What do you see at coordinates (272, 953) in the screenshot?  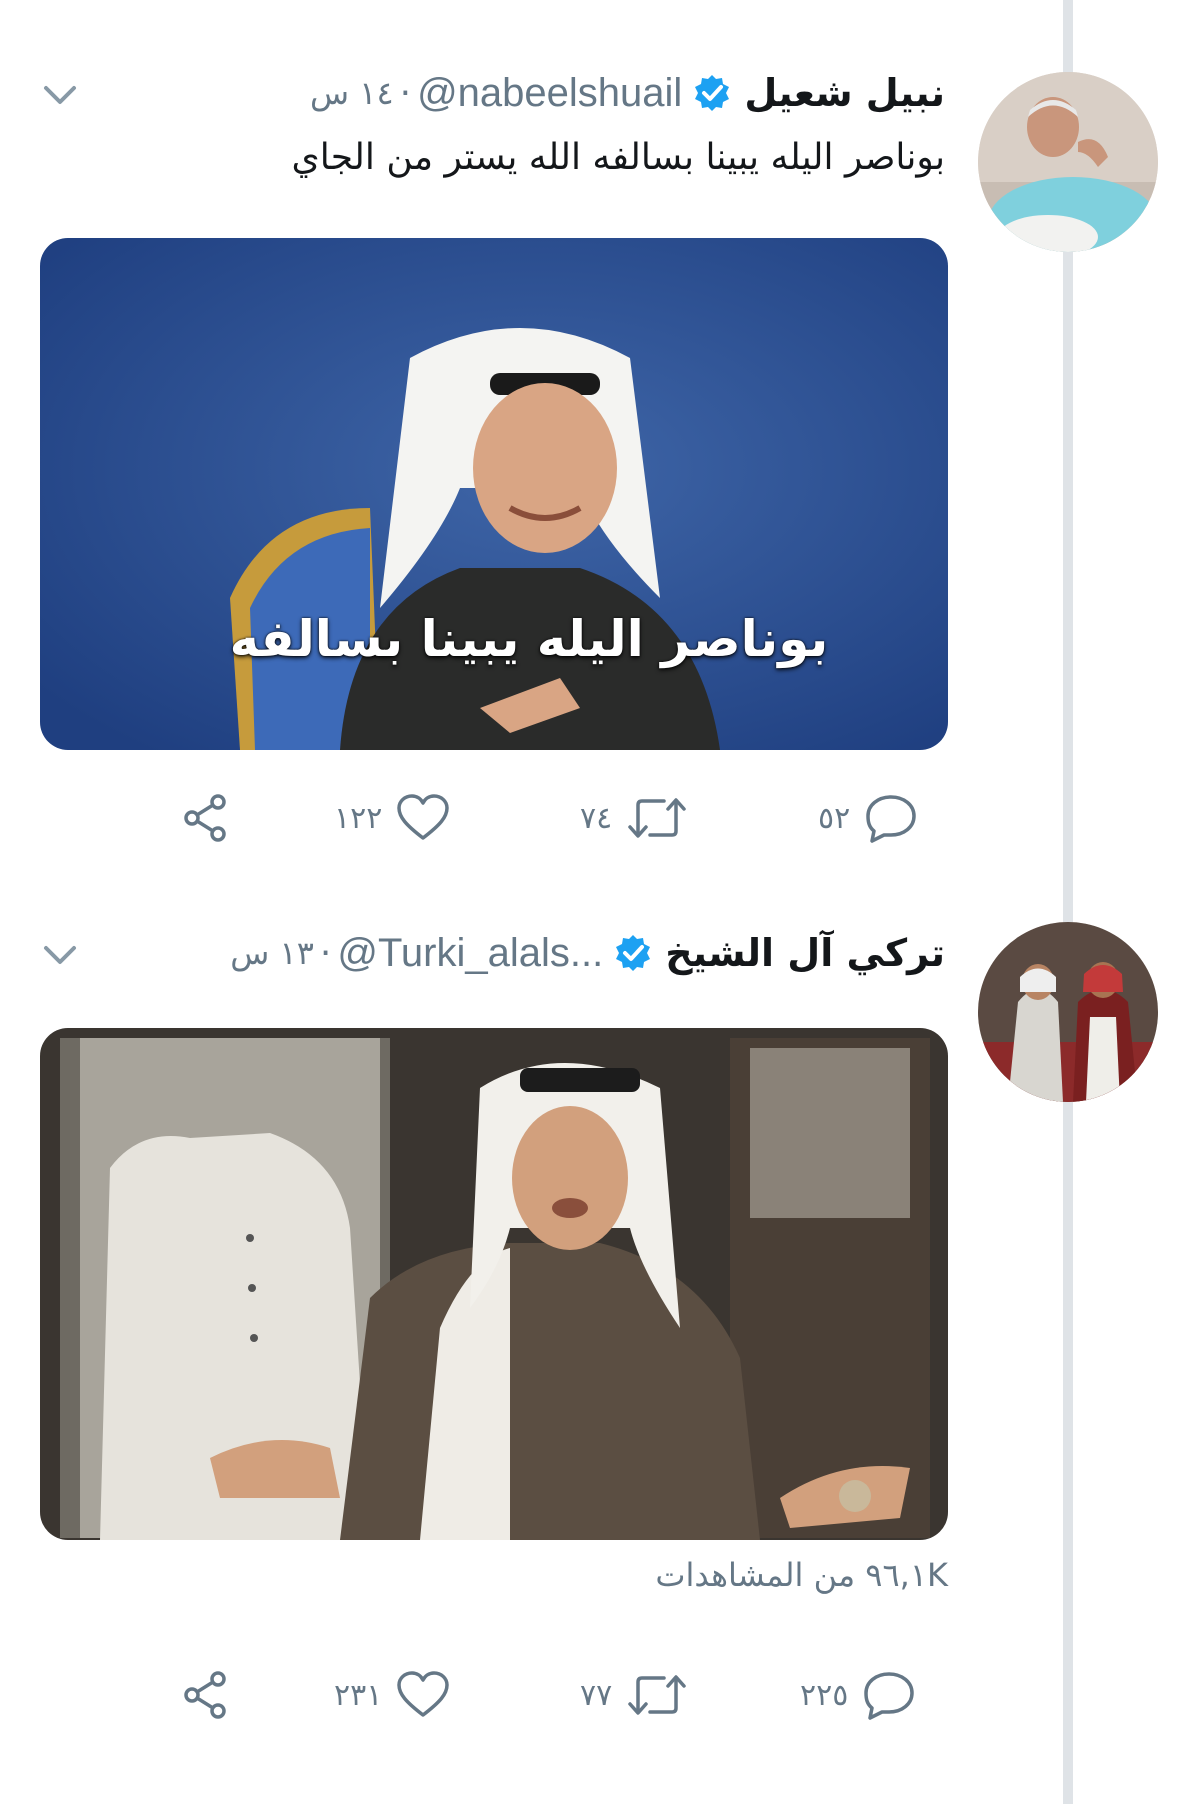 I see `timestamp: ١٣ س` at bounding box center [272, 953].